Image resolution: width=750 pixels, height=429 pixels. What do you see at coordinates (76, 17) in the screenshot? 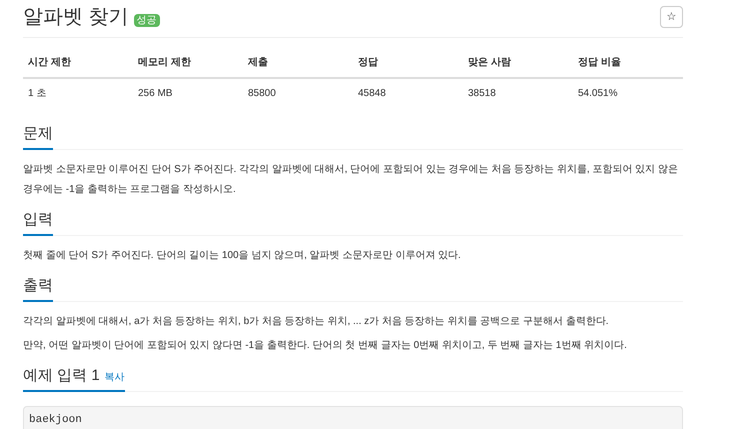
I see `problem-title: 알파벳 찾기` at bounding box center [76, 17].